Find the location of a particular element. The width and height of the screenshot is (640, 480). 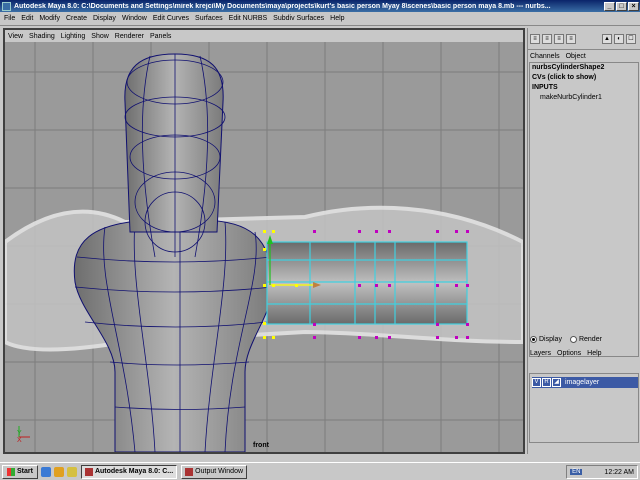

camera-label: front is located at coordinates (261, 445).